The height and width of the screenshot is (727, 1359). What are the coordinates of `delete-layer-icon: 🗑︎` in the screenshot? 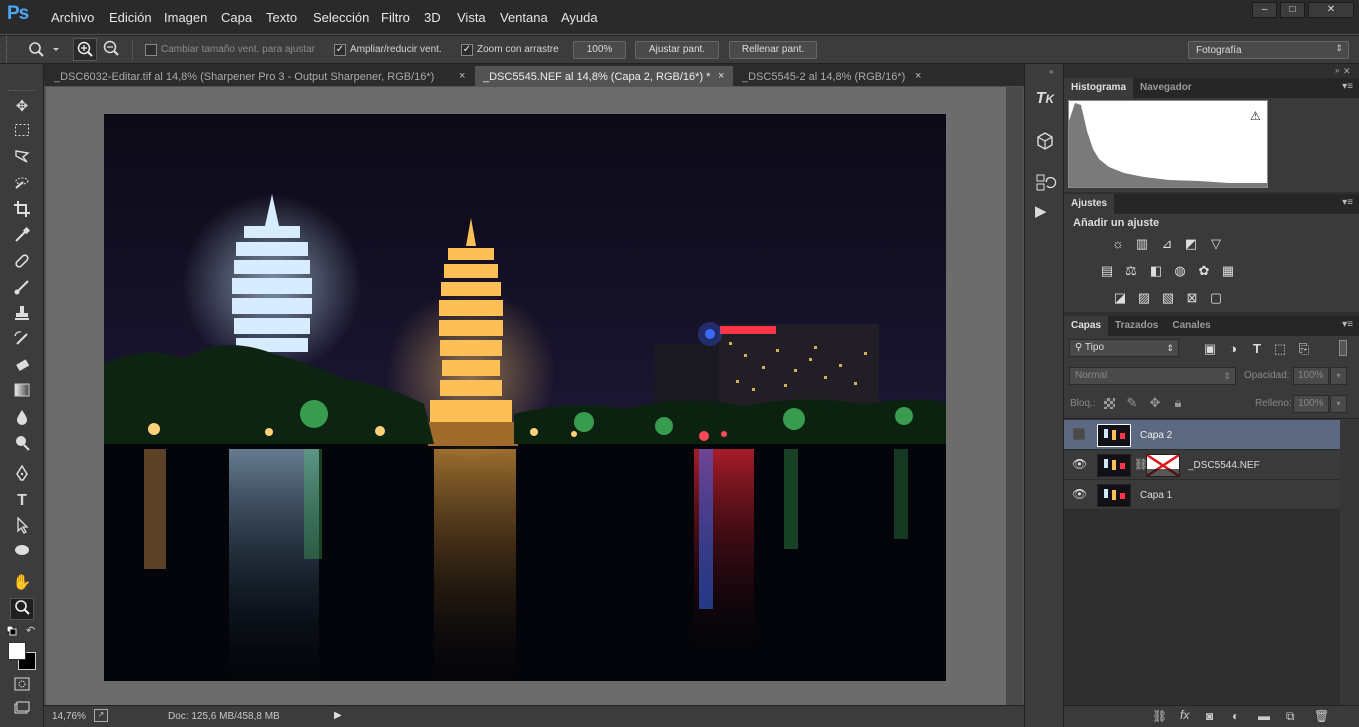 It's located at (1321, 716).